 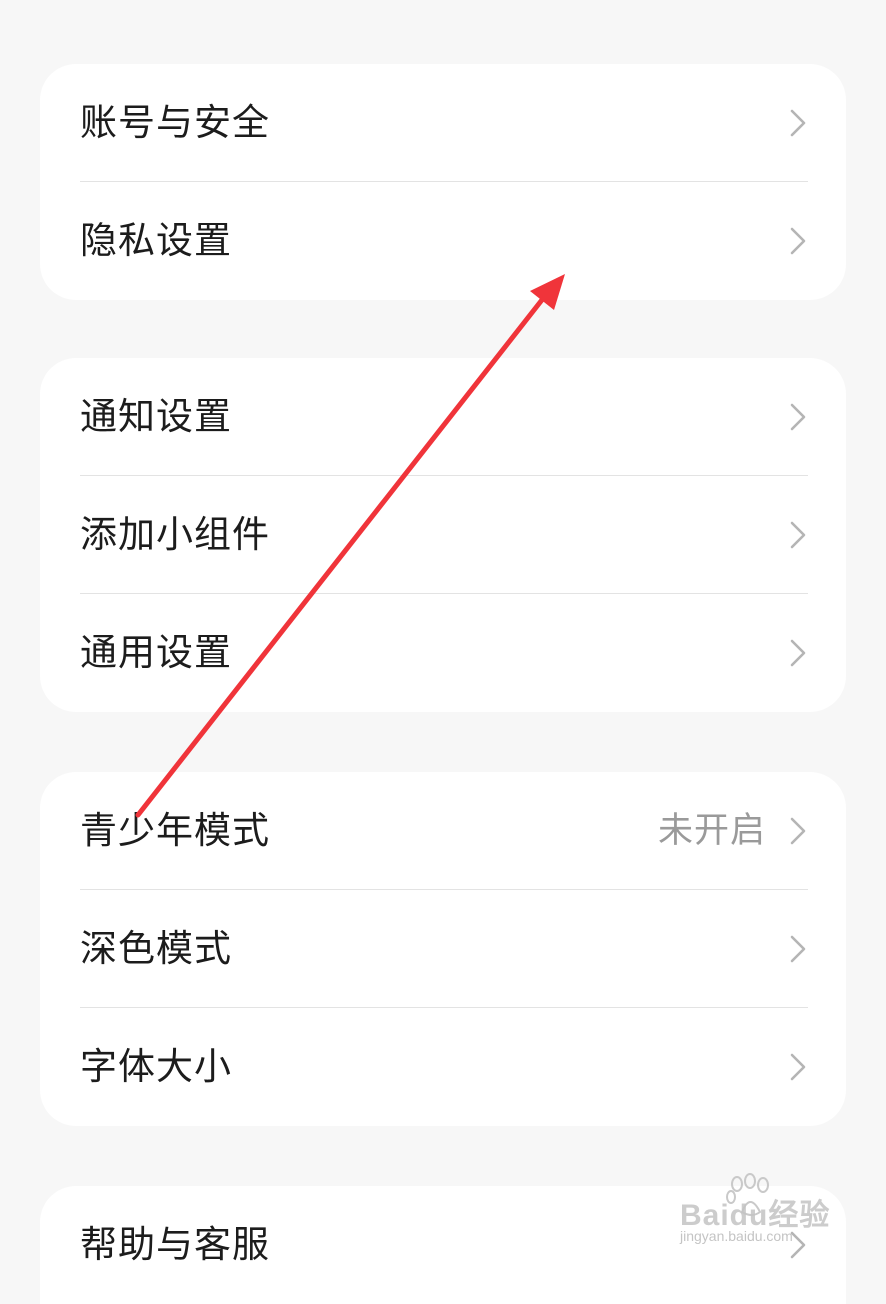 I want to click on settings-item-add-widget: 添加小组件, so click(x=443, y=535).